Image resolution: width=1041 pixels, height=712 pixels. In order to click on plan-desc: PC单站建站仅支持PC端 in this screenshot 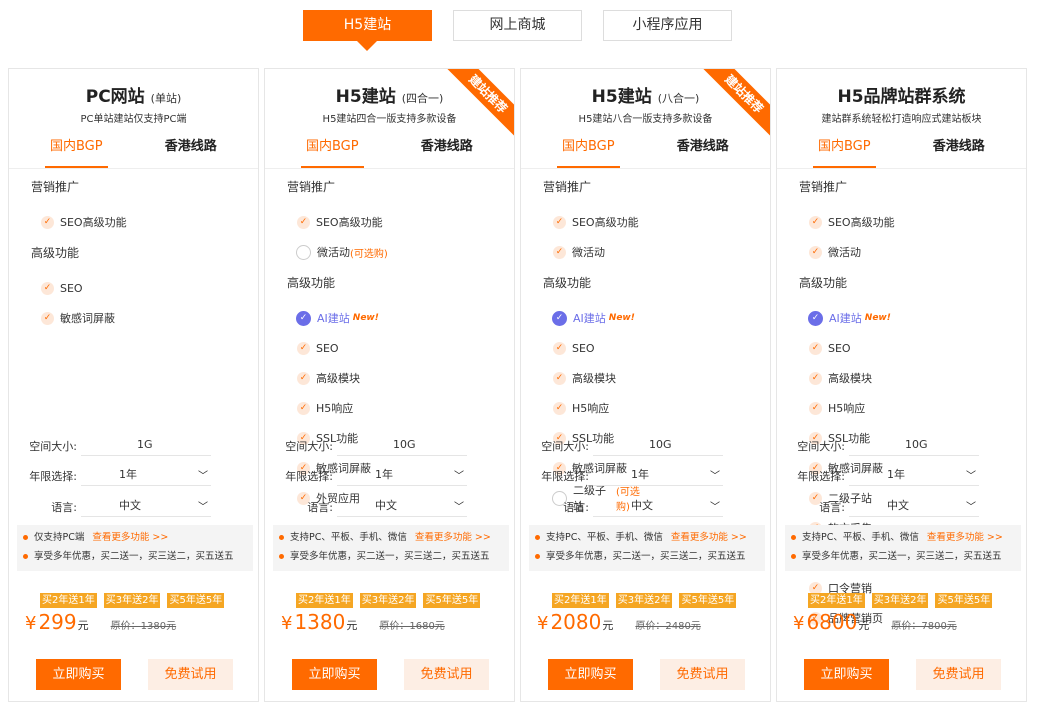, I will do `click(133, 119)`.